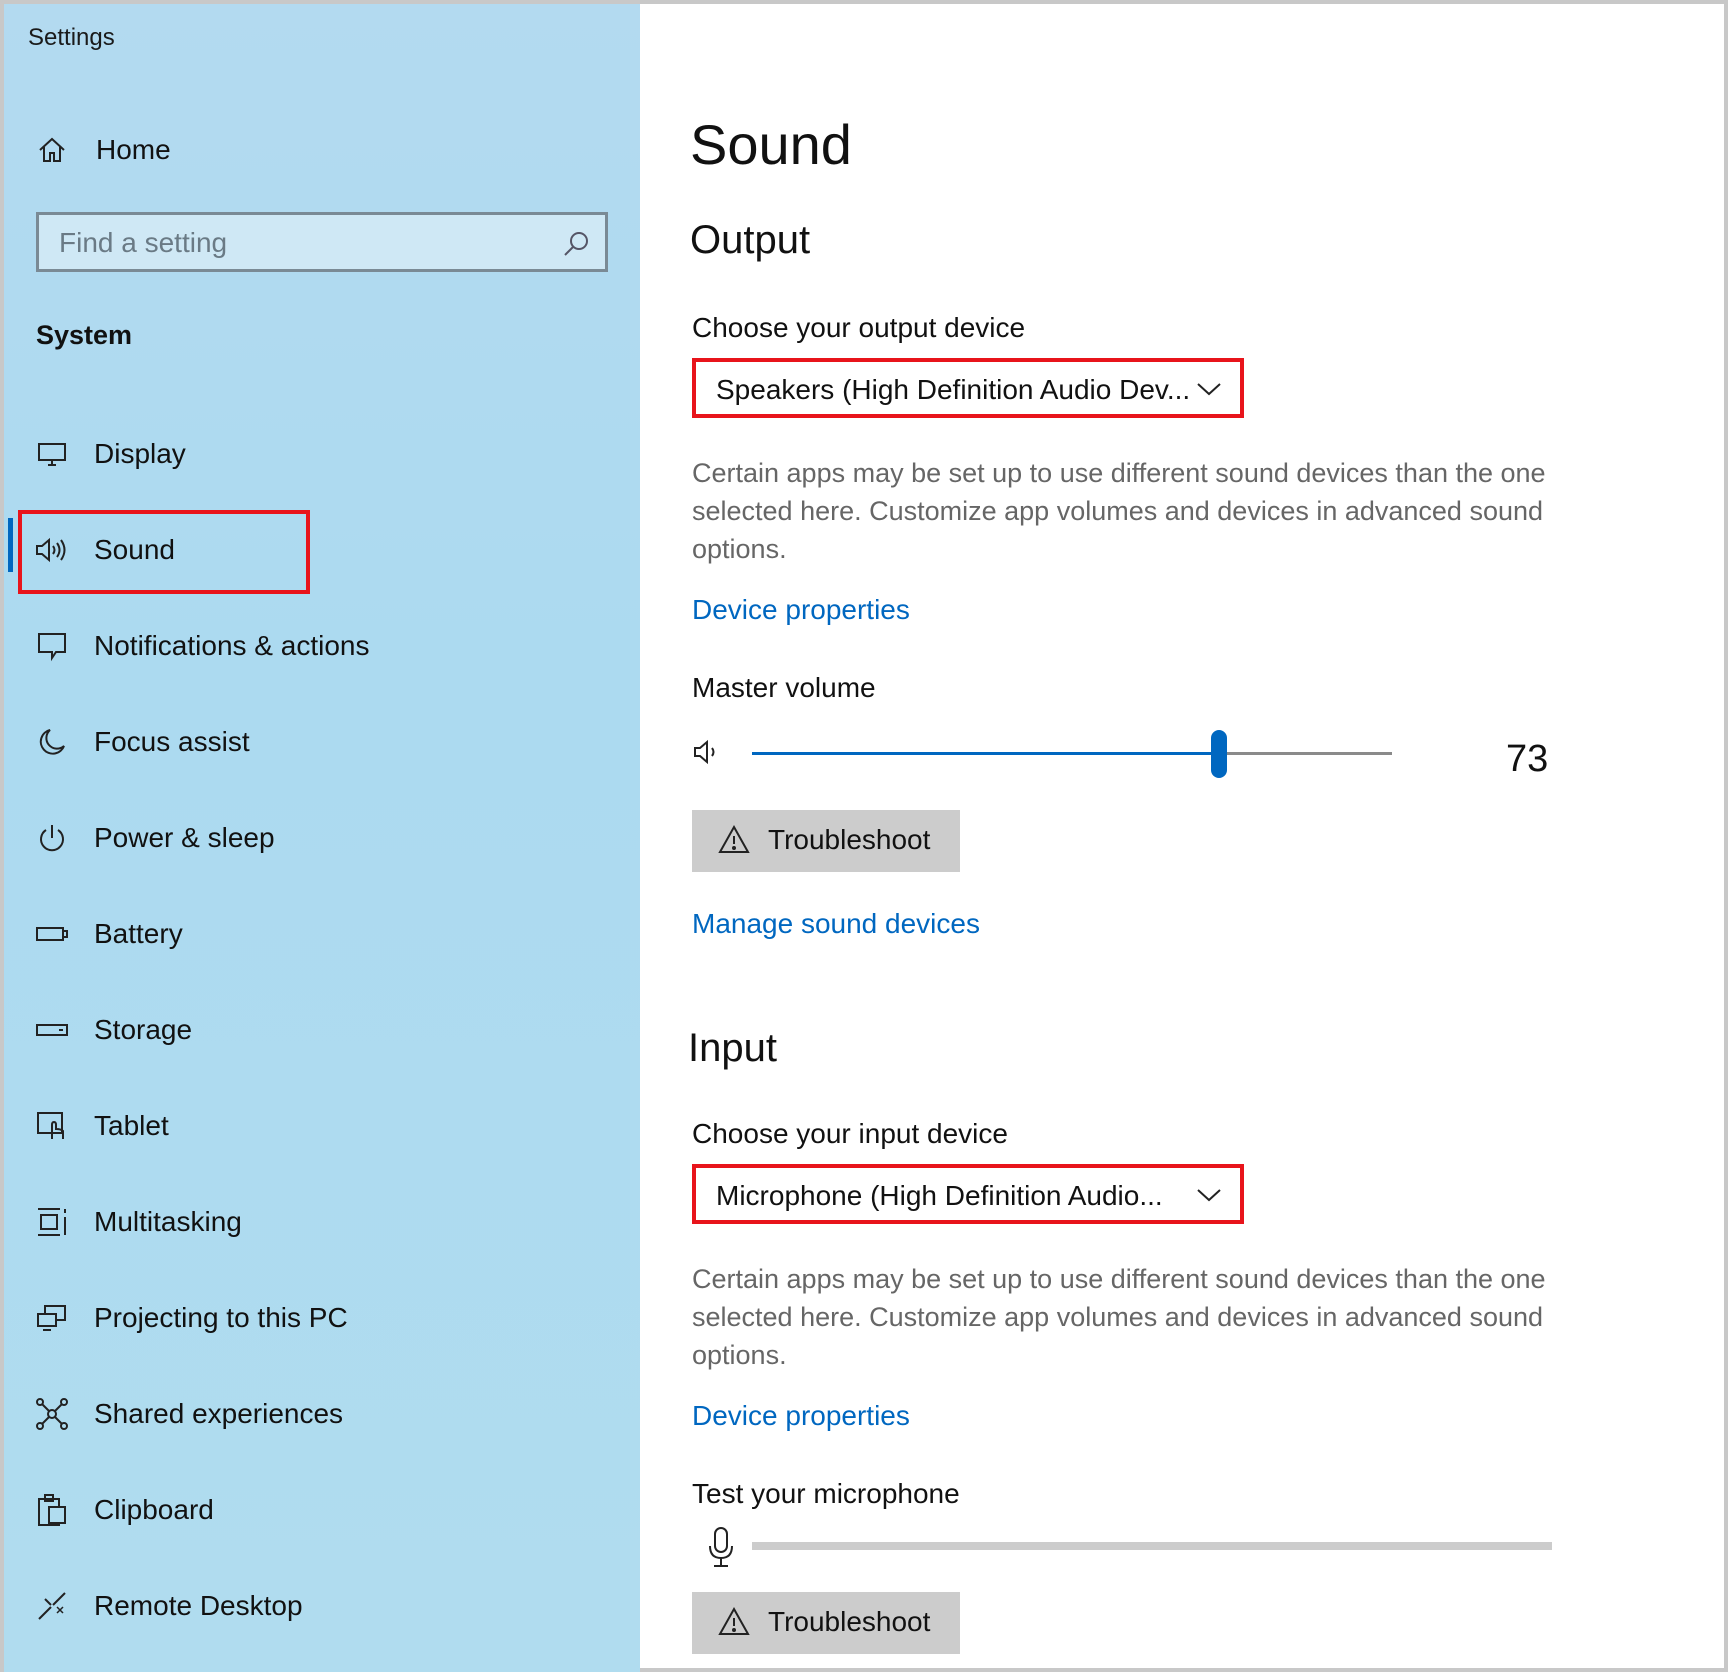  What do you see at coordinates (750, 240) in the screenshot?
I see `output-heading: Output` at bounding box center [750, 240].